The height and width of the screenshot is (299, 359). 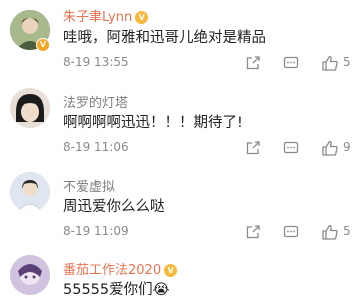 I want to click on verified-badge-icon: V, so click(x=43, y=45).